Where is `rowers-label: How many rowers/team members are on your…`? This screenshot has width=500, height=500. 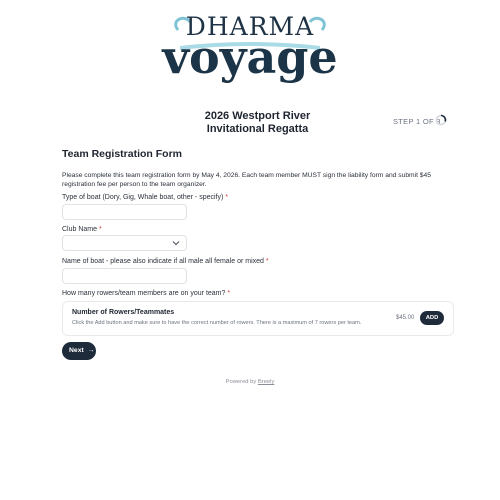 rowers-label: How many rowers/team members are on your… is located at coordinates (146, 293).